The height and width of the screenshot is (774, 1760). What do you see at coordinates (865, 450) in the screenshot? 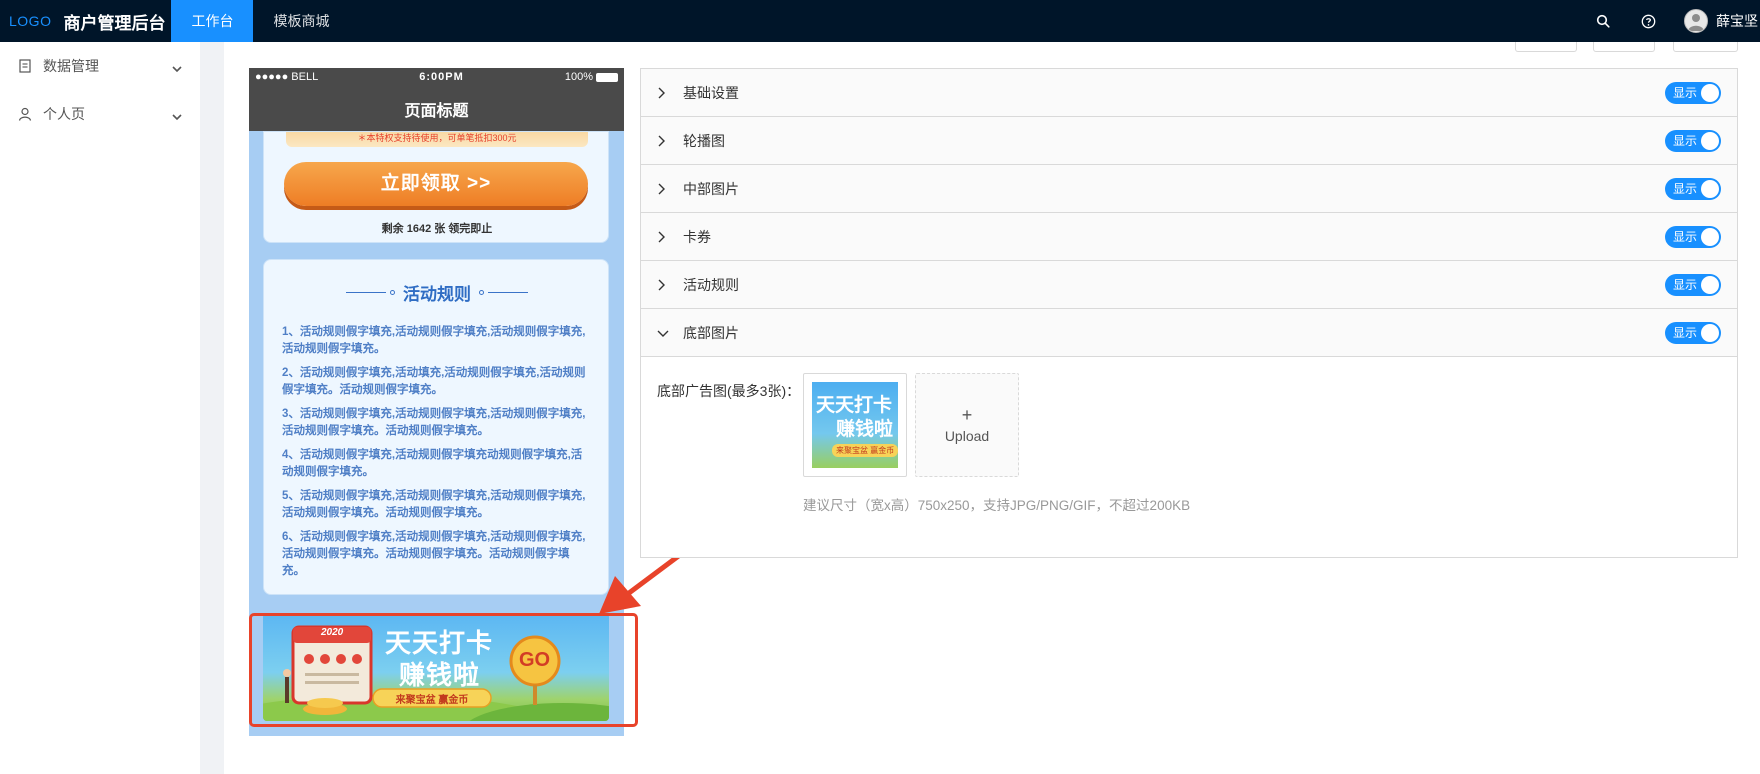
I see `thumb-tag: 来聚宝盆 赢金币` at bounding box center [865, 450].